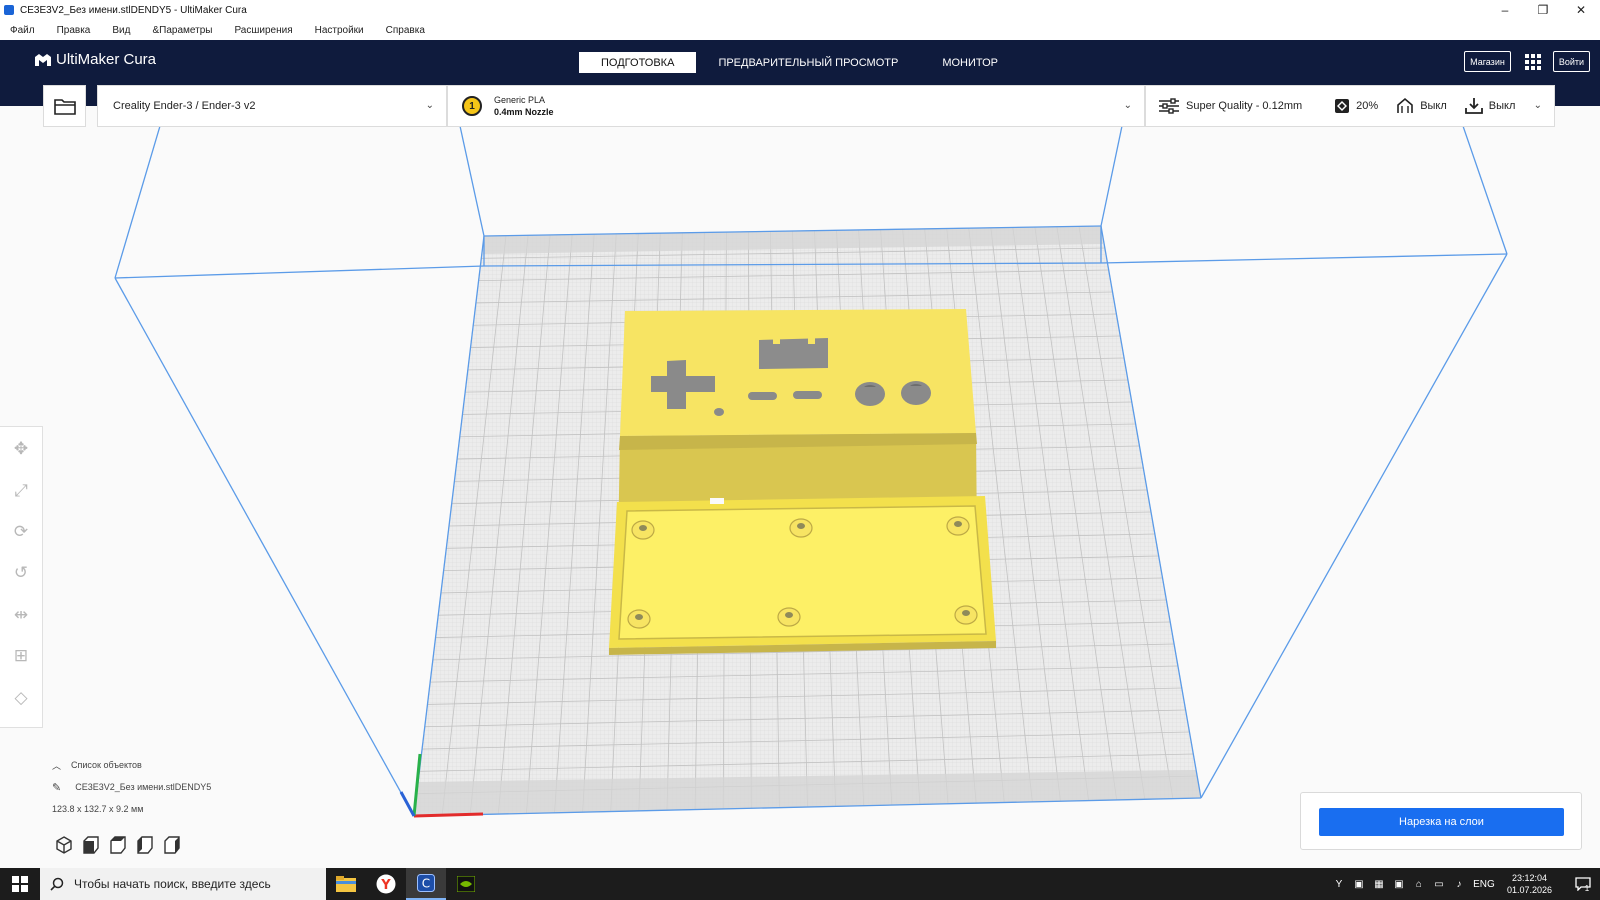 This screenshot has height=900, width=1600. I want to click on tab-monitor: МОНИТОР, so click(970, 62).